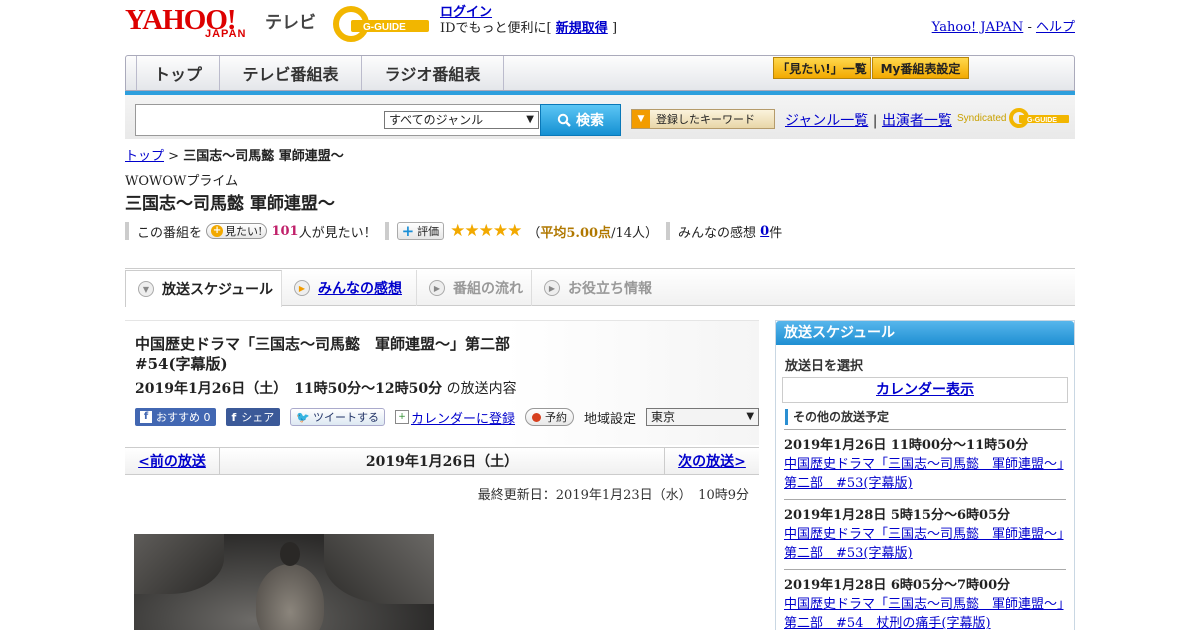 The height and width of the screenshot is (630, 1200). I want to click on facebook-share-button: f シェア, so click(253, 417).